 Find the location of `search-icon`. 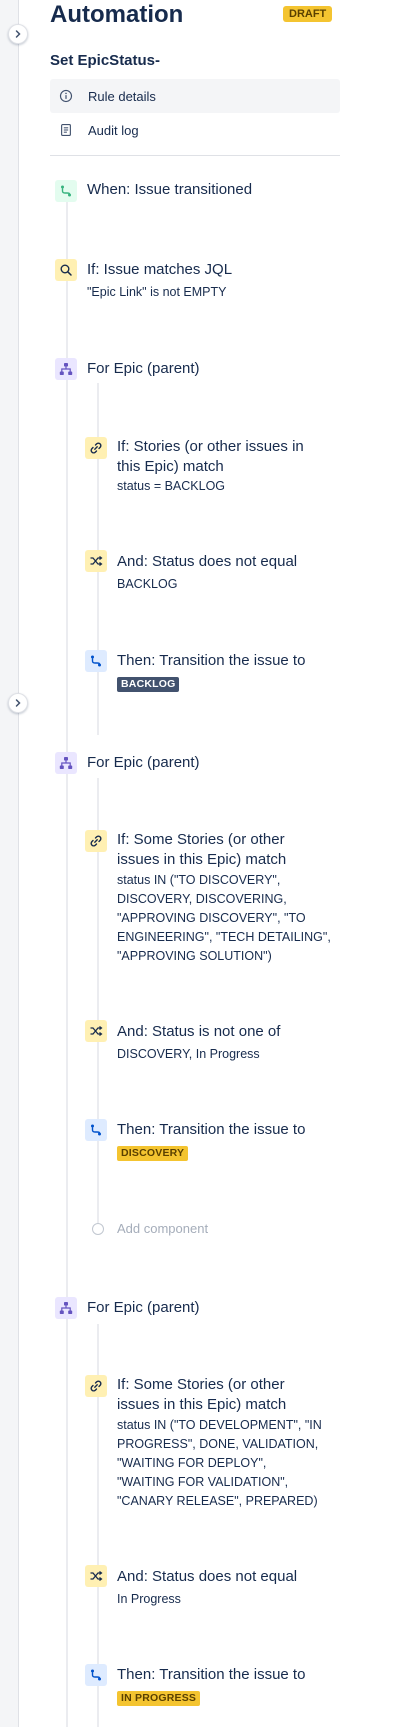

search-icon is located at coordinates (66, 270).